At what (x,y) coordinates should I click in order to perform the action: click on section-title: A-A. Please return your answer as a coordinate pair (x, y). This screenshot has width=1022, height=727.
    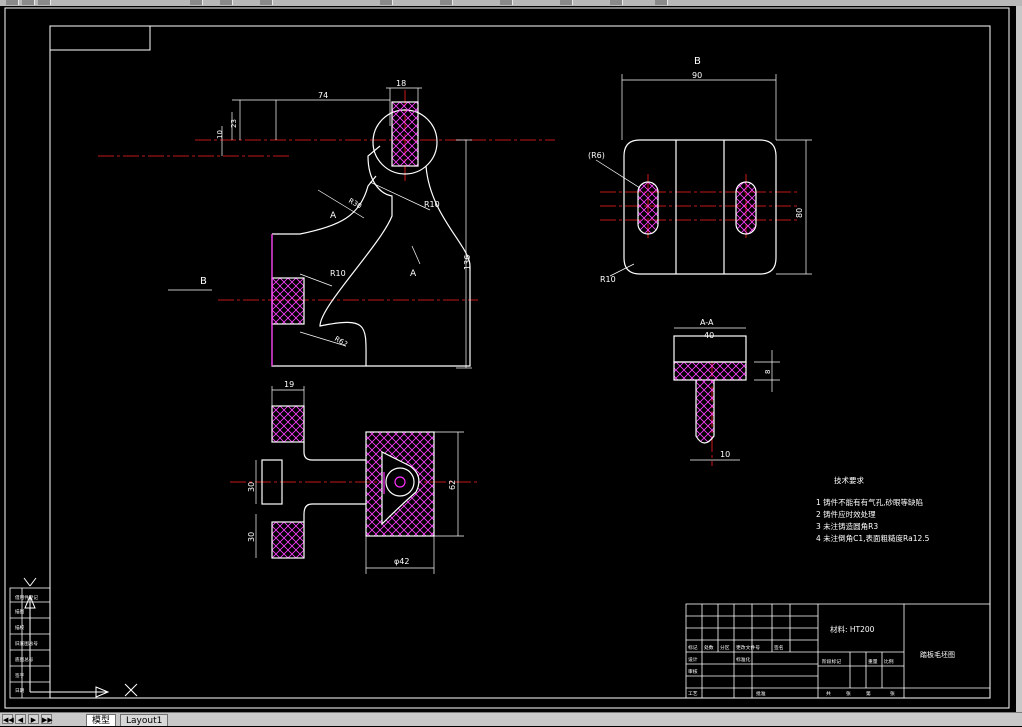
    Looking at the image, I should click on (707, 322).